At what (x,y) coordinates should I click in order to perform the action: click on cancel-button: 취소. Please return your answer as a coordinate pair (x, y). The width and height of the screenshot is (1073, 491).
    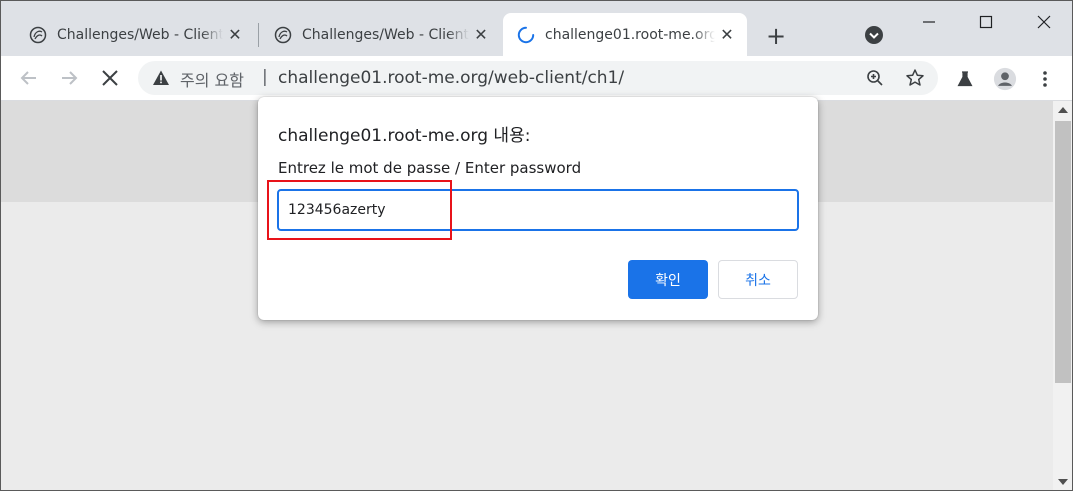
    Looking at the image, I should click on (758, 279).